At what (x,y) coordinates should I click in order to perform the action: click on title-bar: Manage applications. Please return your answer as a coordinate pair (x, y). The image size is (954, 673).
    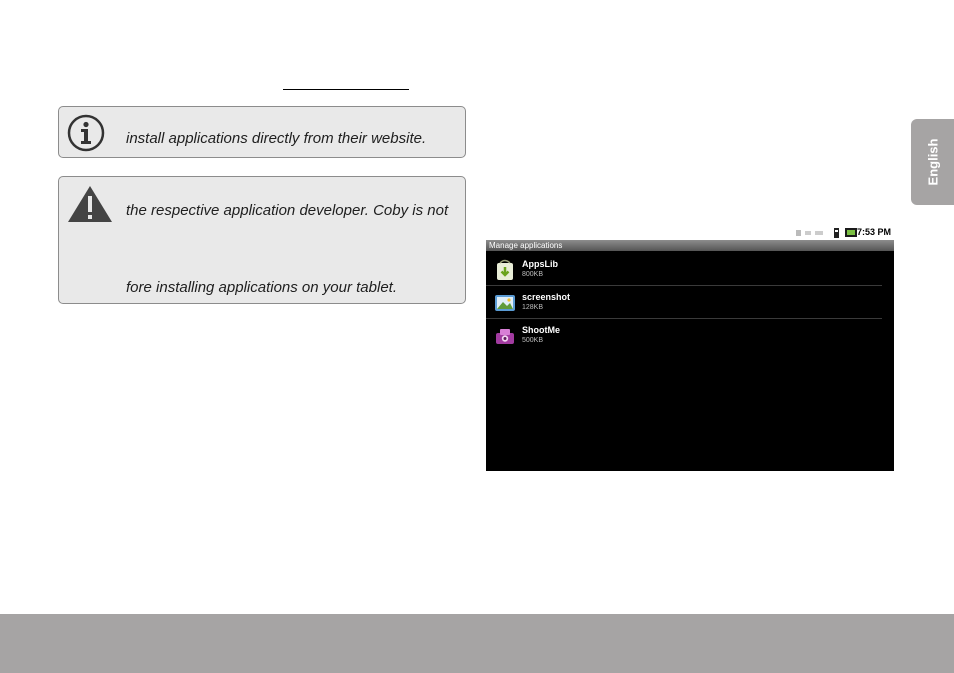
    Looking at the image, I should click on (690, 245).